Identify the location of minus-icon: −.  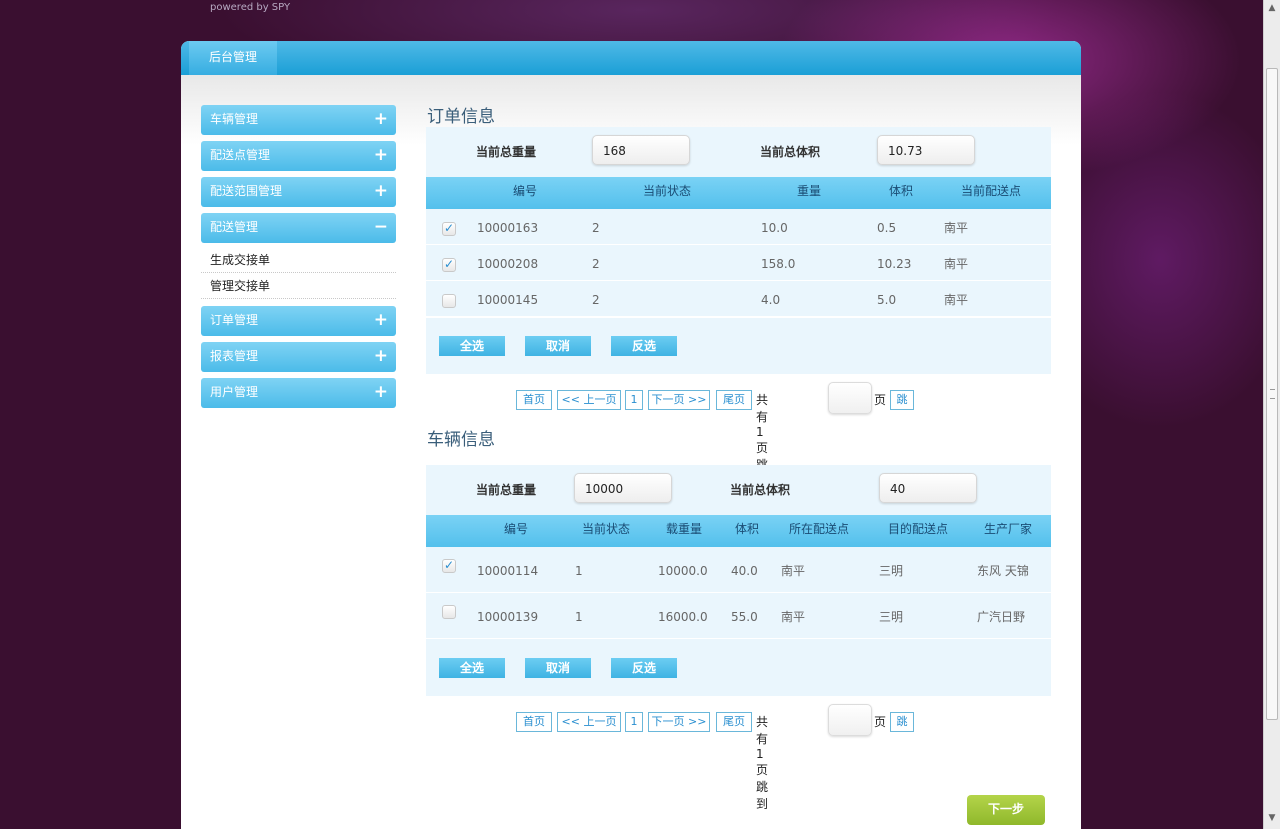
(380, 227).